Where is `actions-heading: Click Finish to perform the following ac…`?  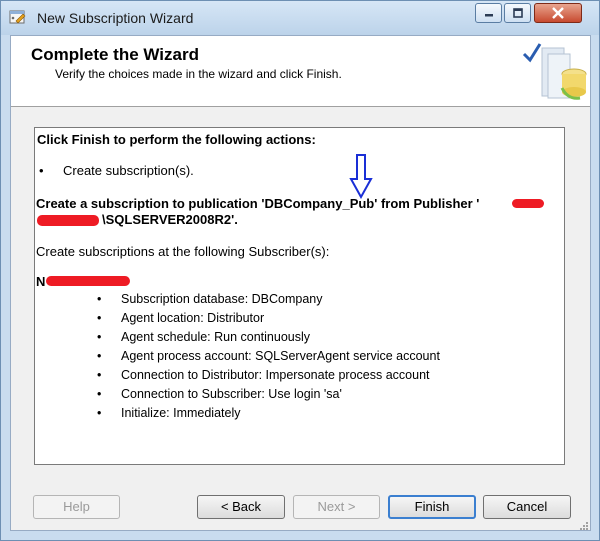 actions-heading: Click Finish to perform the following ac… is located at coordinates (176, 139).